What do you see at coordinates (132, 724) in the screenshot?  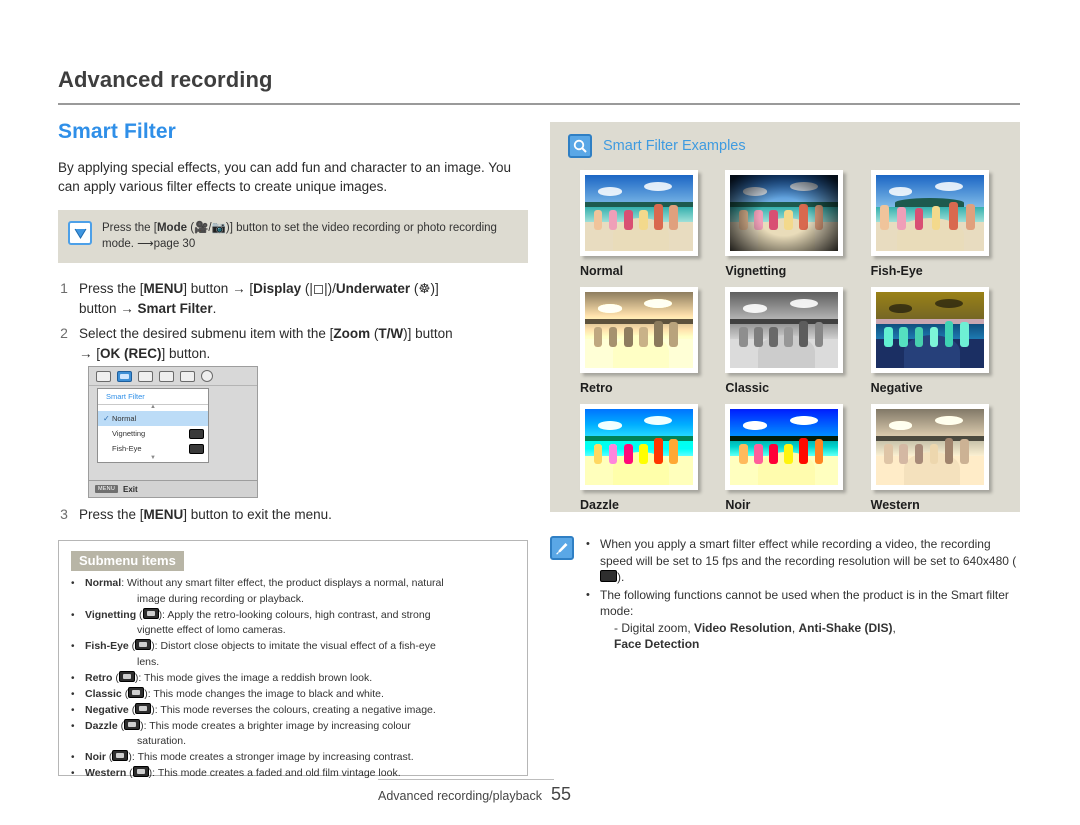 I see `dazzle-icon` at bounding box center [132, 724].